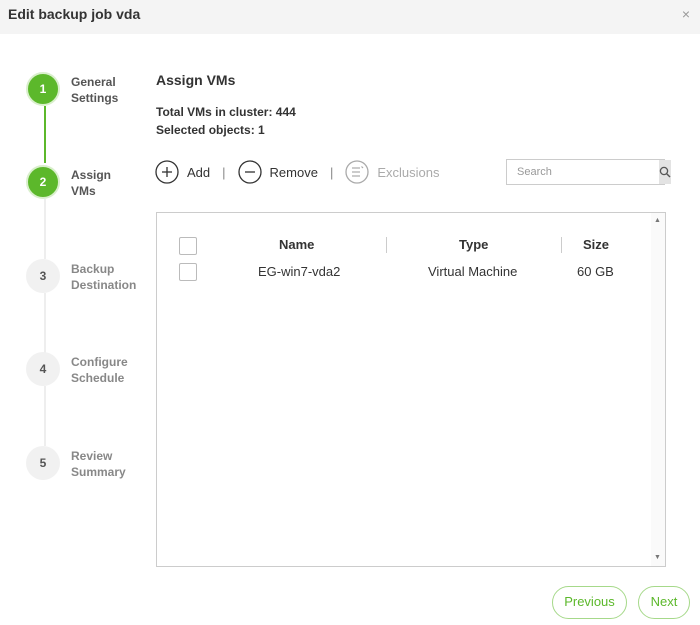  I want to click on step-review-summary: 5 Review Summary, so click(86, 466).